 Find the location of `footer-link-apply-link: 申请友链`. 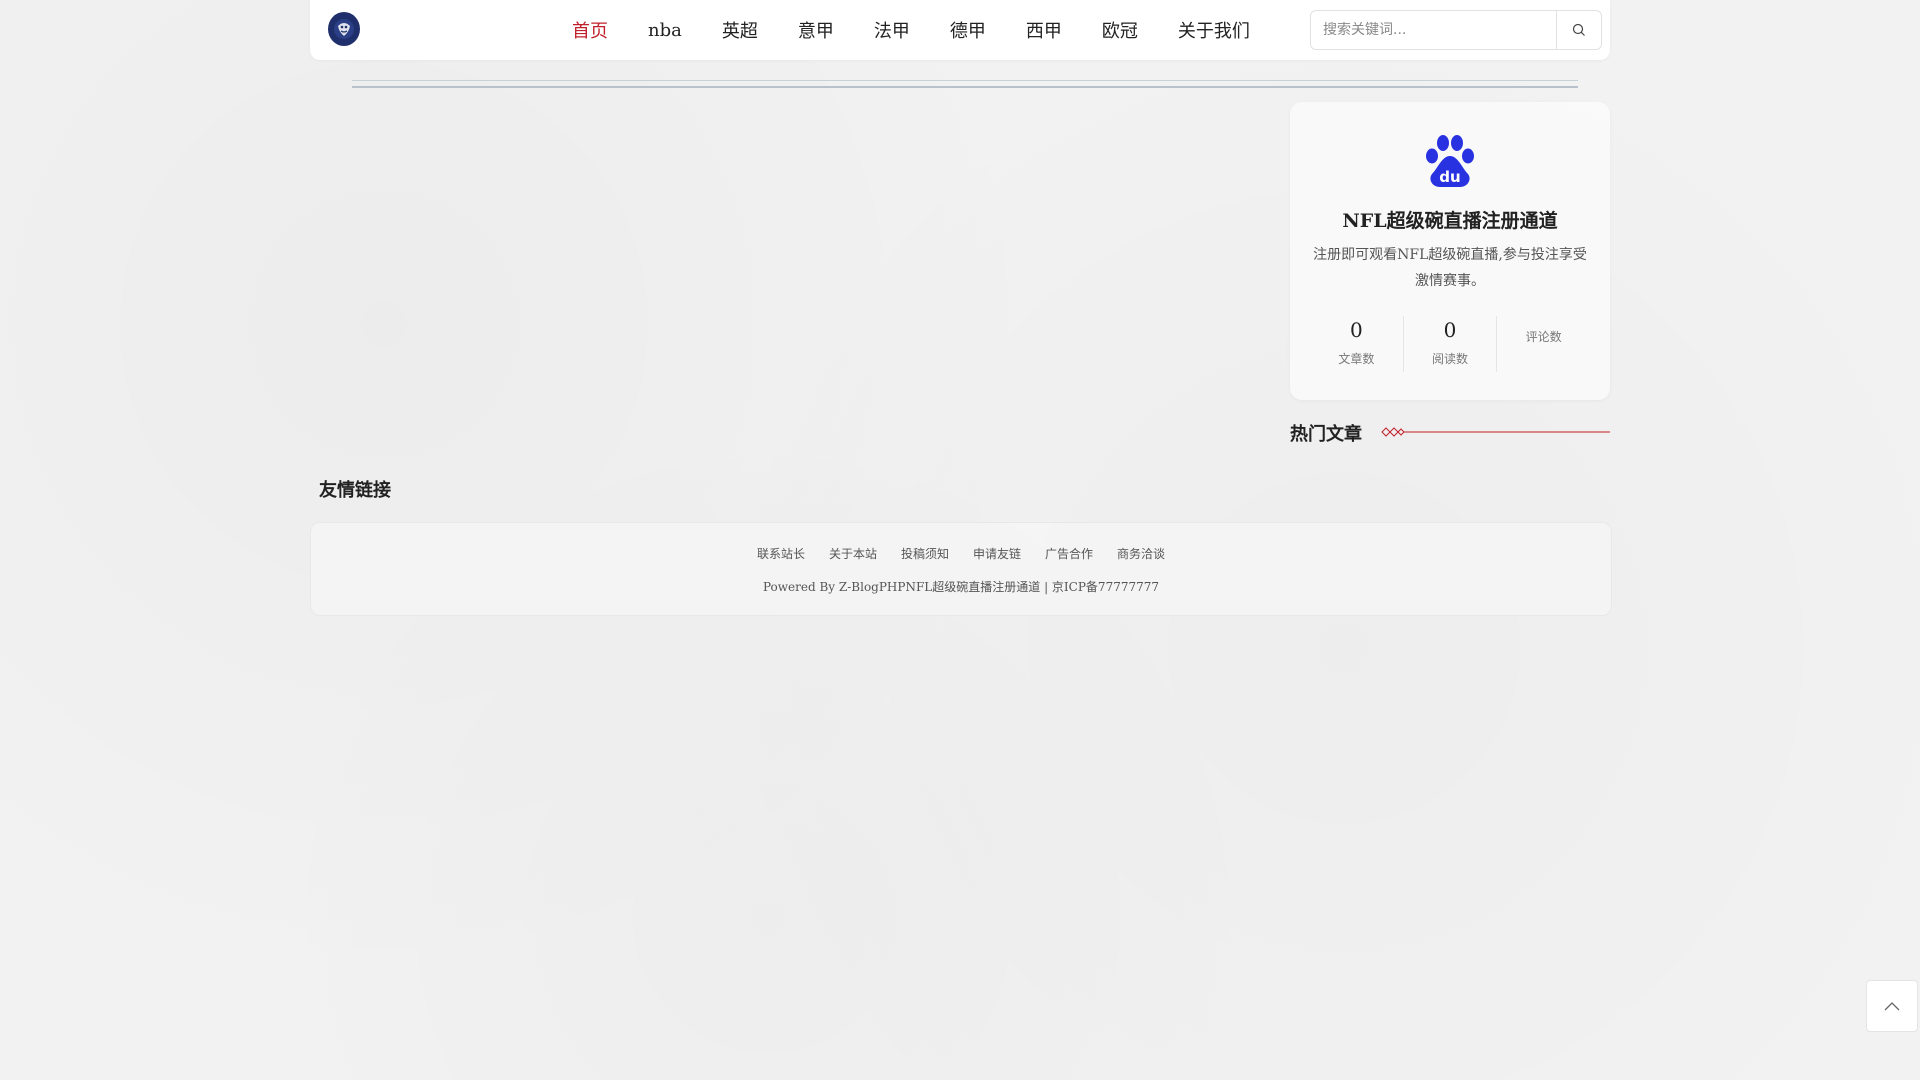

footer-link-apply-link: 申请友链 is located at coordinates (997, 553).